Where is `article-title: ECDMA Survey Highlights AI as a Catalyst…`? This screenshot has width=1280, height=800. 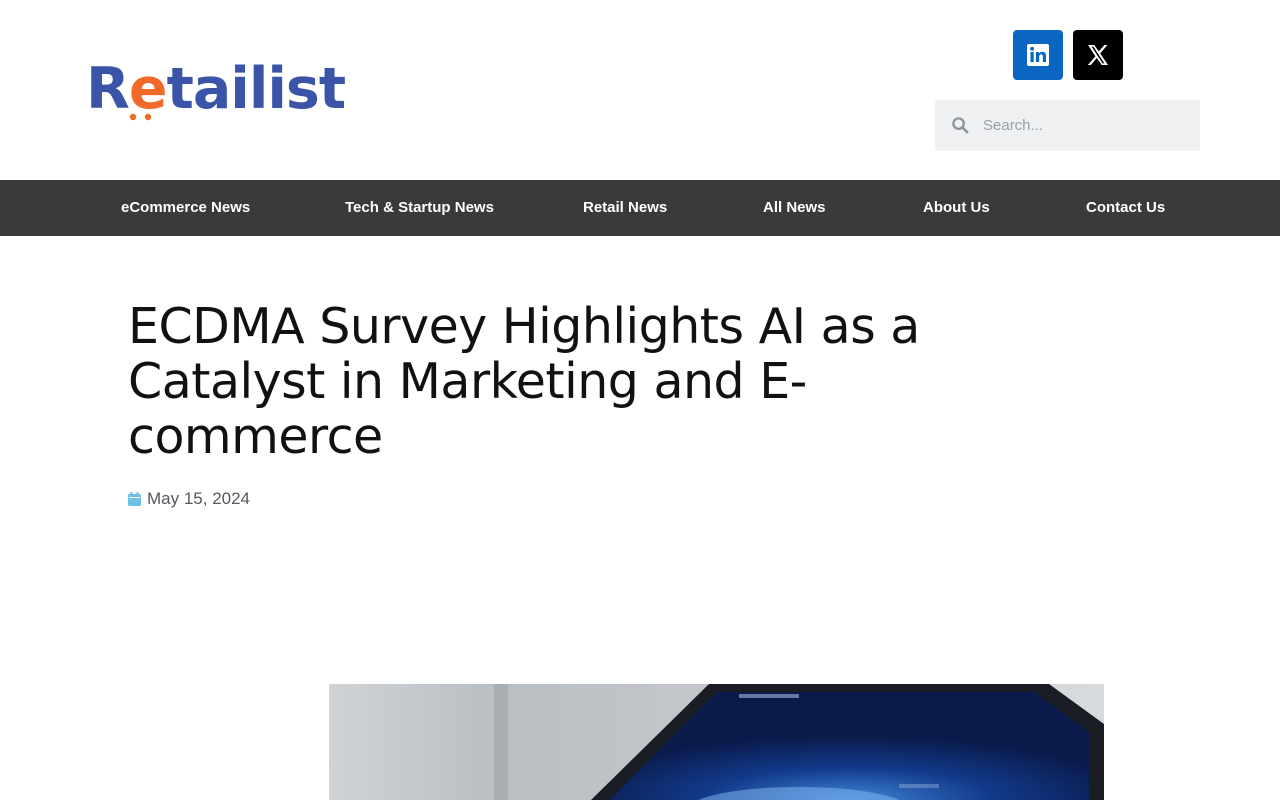 article-title: ECDMA Survey Highlights AI as a Catalyst… is located at coordinates (524, 381).